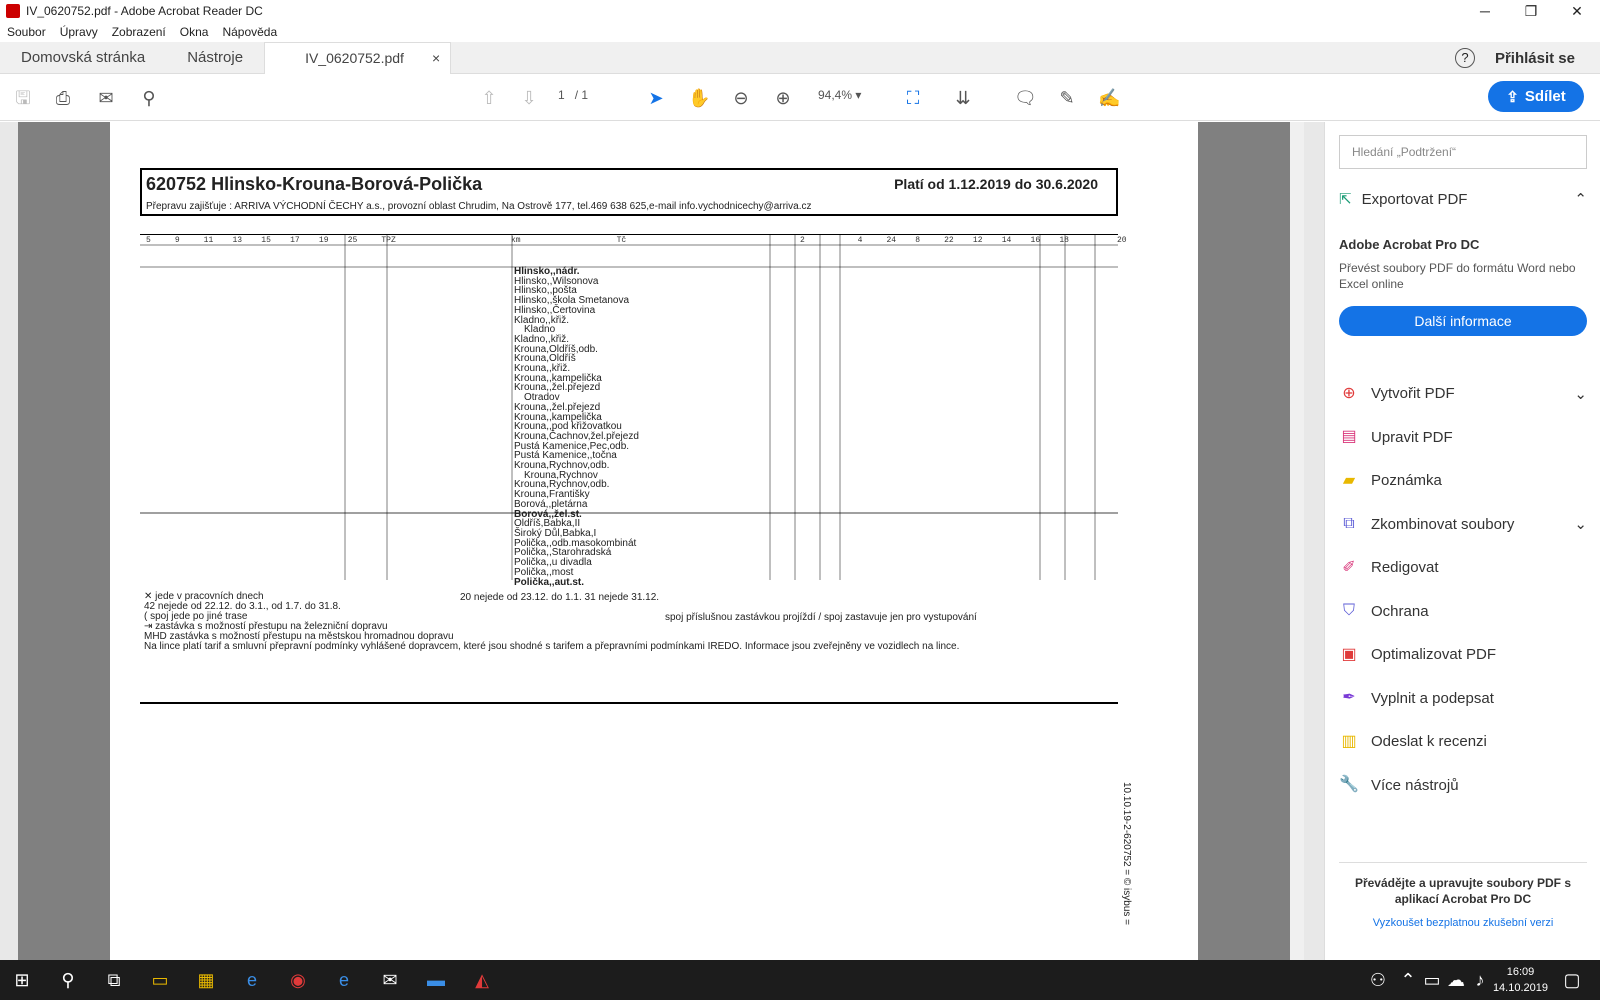  I want to click on store-icon: ▦, so click(206, 980).